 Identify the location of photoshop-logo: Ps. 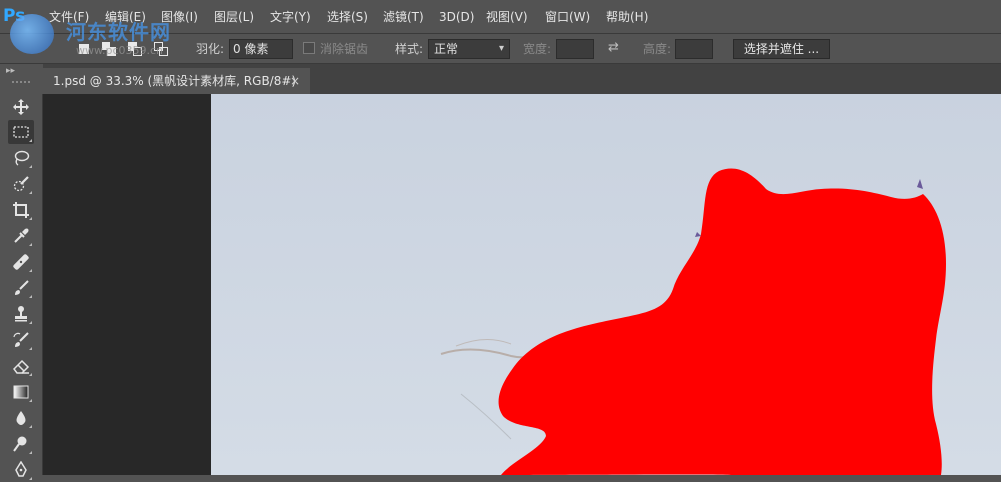
(14, 16).